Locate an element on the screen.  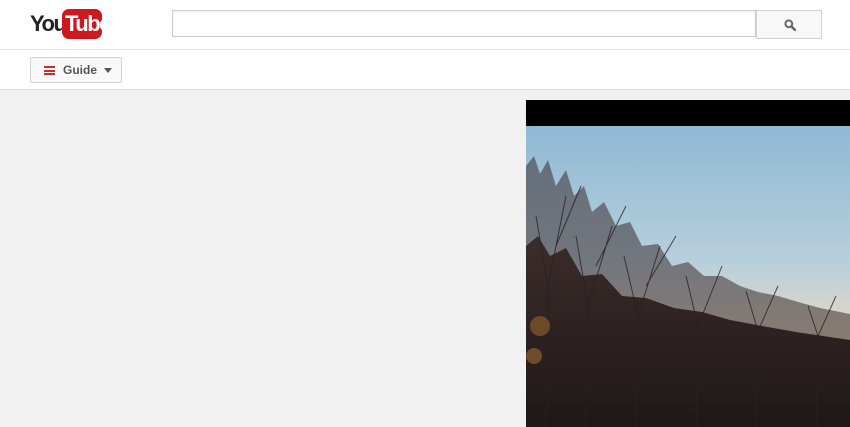
guide-bar: Guide is located at coordinates (425, 70).